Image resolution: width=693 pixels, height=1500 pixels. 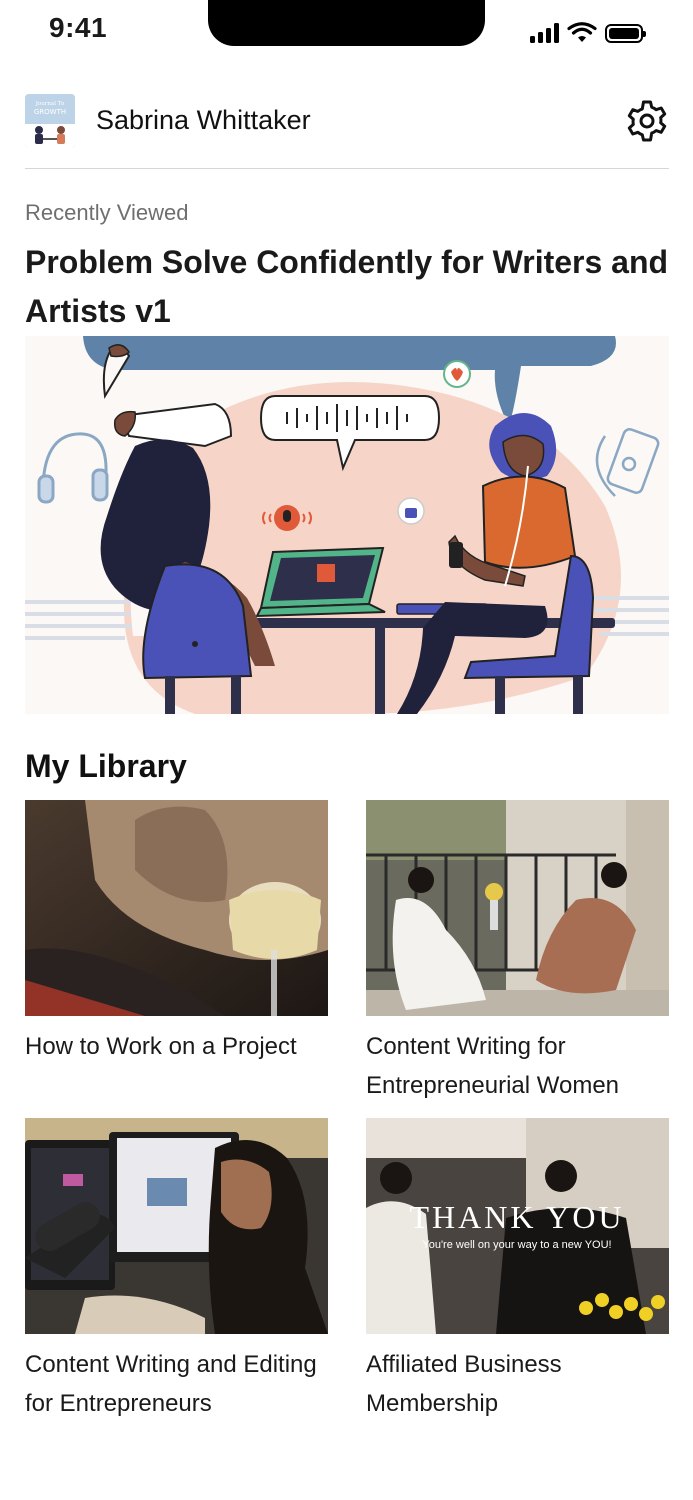 What do you see at coordinates (203, 120) in the screenshot?
I see `user-name: Sabrina Whittaker` at bounding box center [203, 120].